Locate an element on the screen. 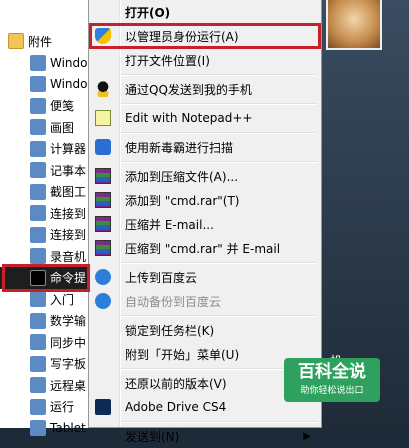 This screenshot has width=409, height=448. paint-icon is located at coordinates (38, 127).